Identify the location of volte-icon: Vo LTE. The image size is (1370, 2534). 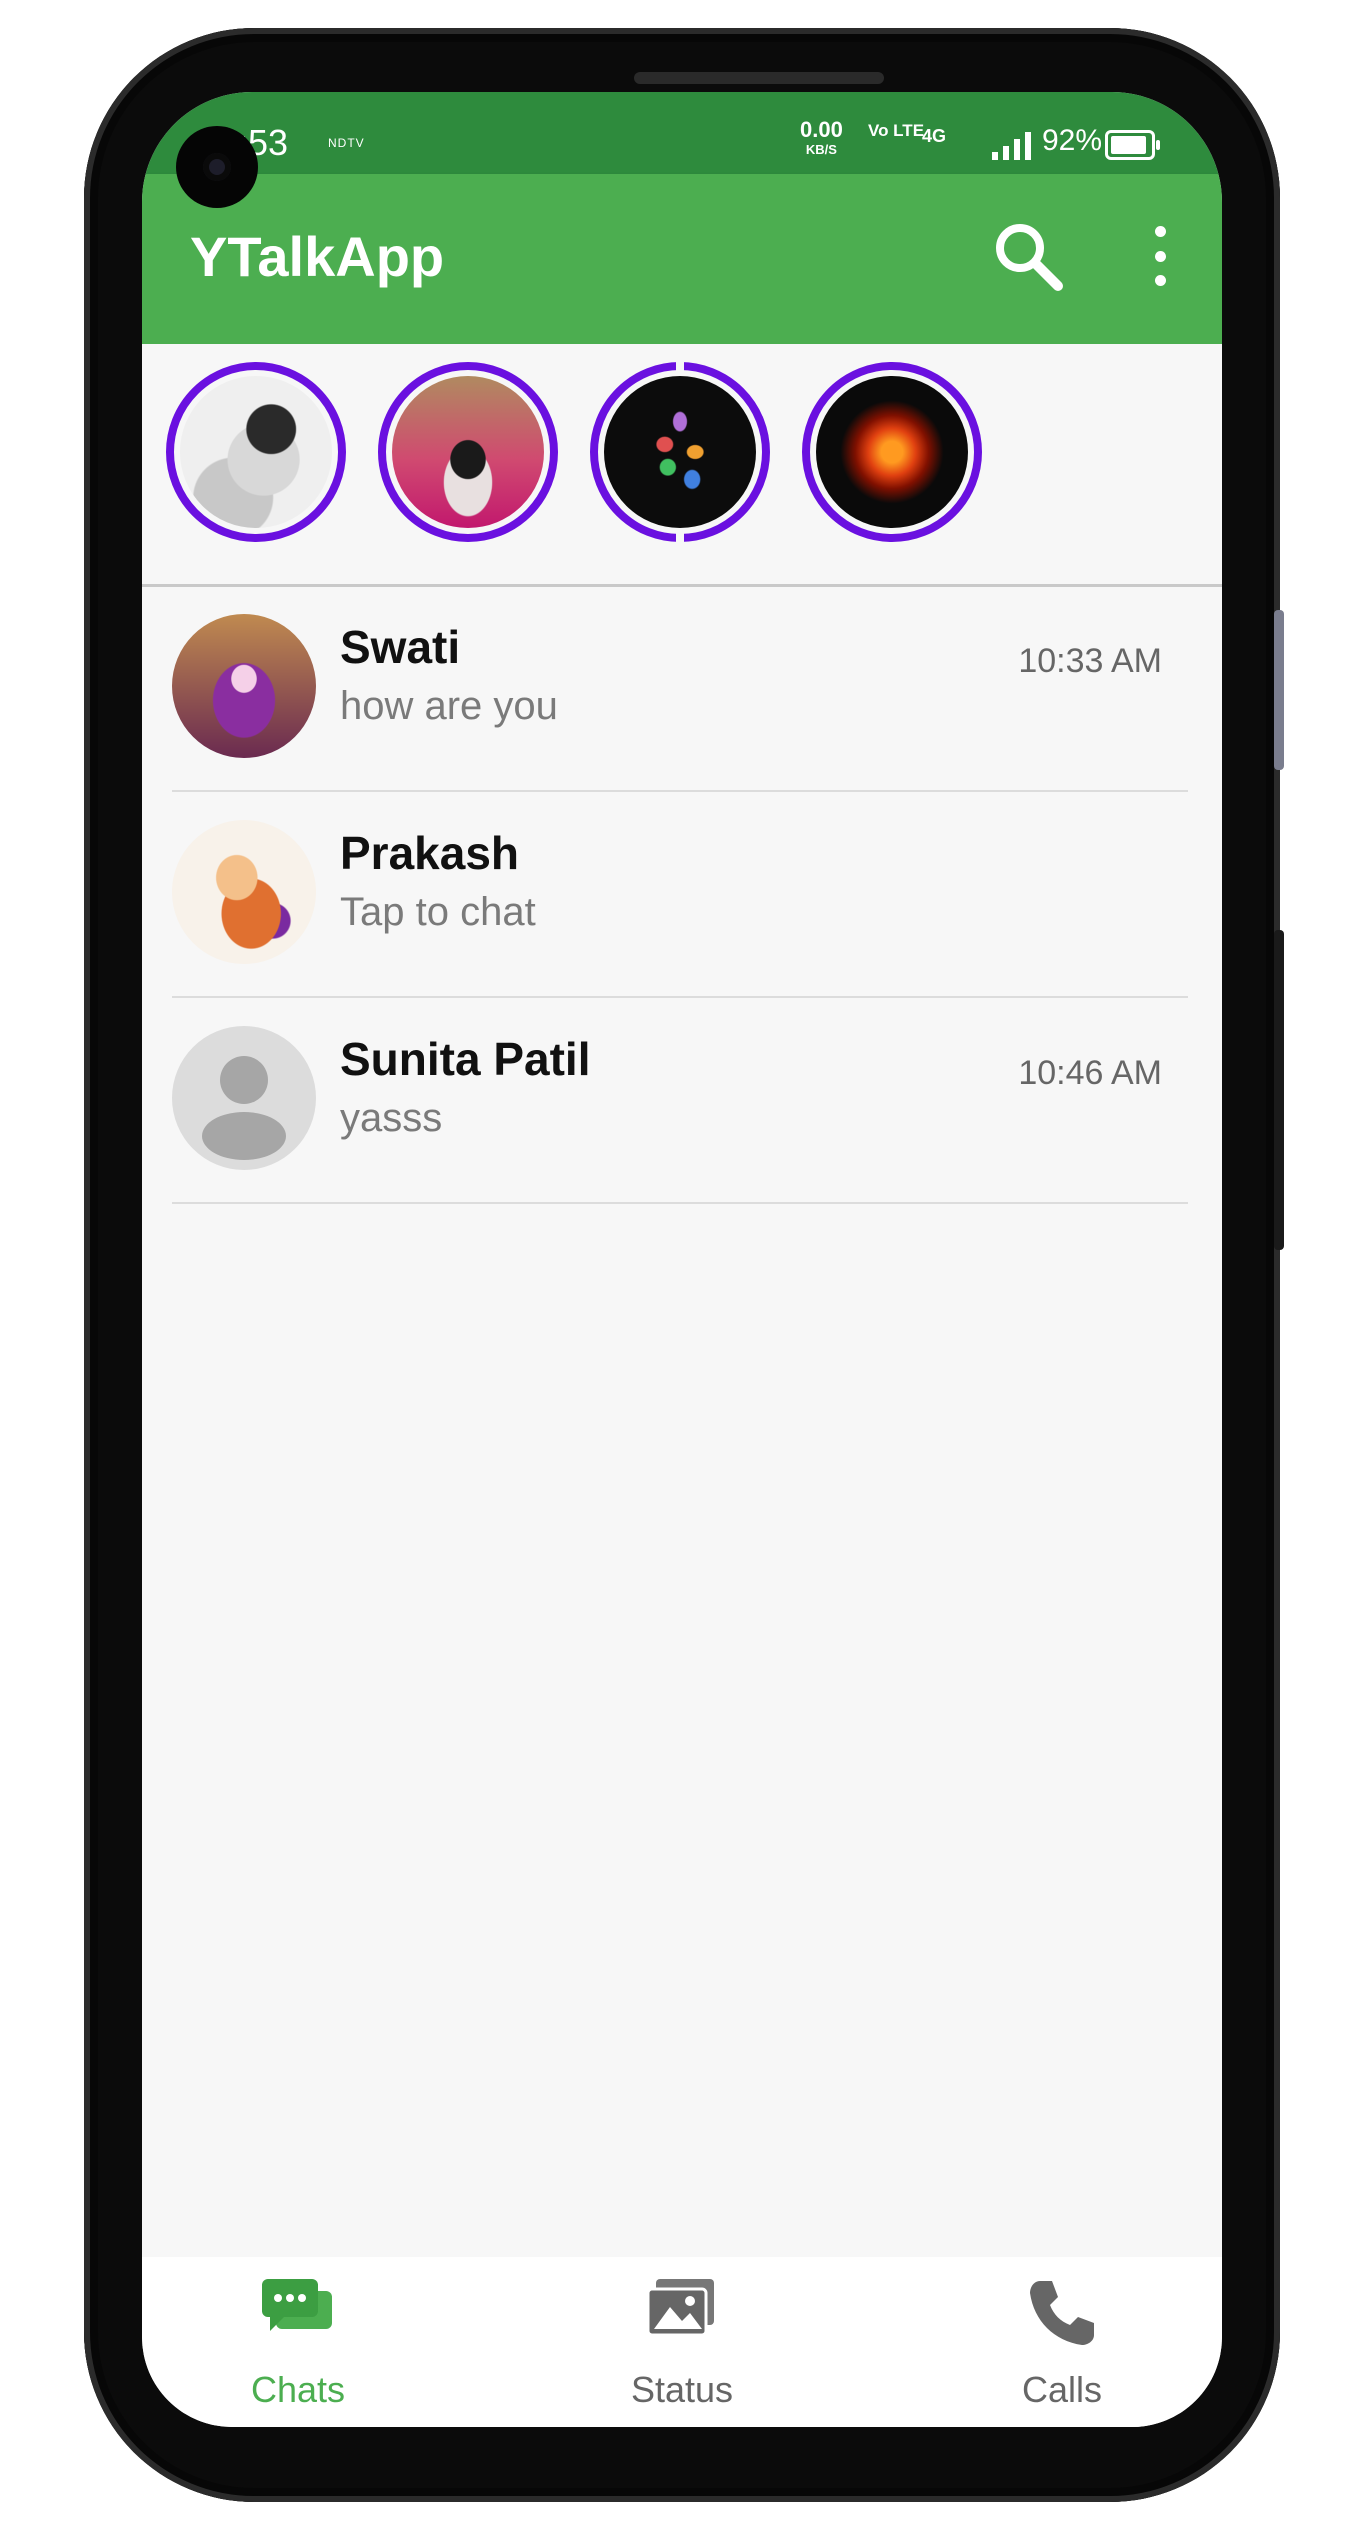
(896, 130).